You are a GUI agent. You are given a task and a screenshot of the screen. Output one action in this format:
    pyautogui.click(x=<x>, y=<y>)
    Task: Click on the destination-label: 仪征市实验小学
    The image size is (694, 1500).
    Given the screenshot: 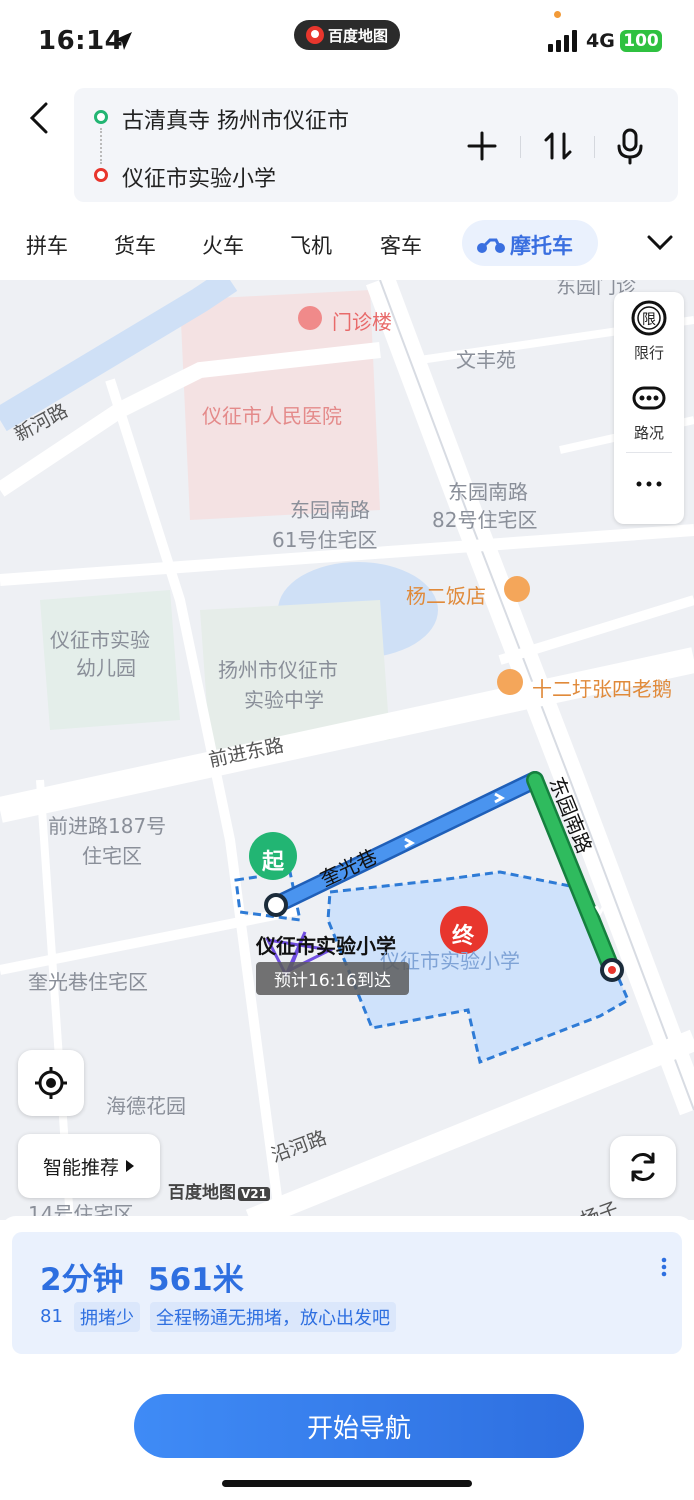 What is the action you would take?
    pyautogui.click(x=326, y=946)
    